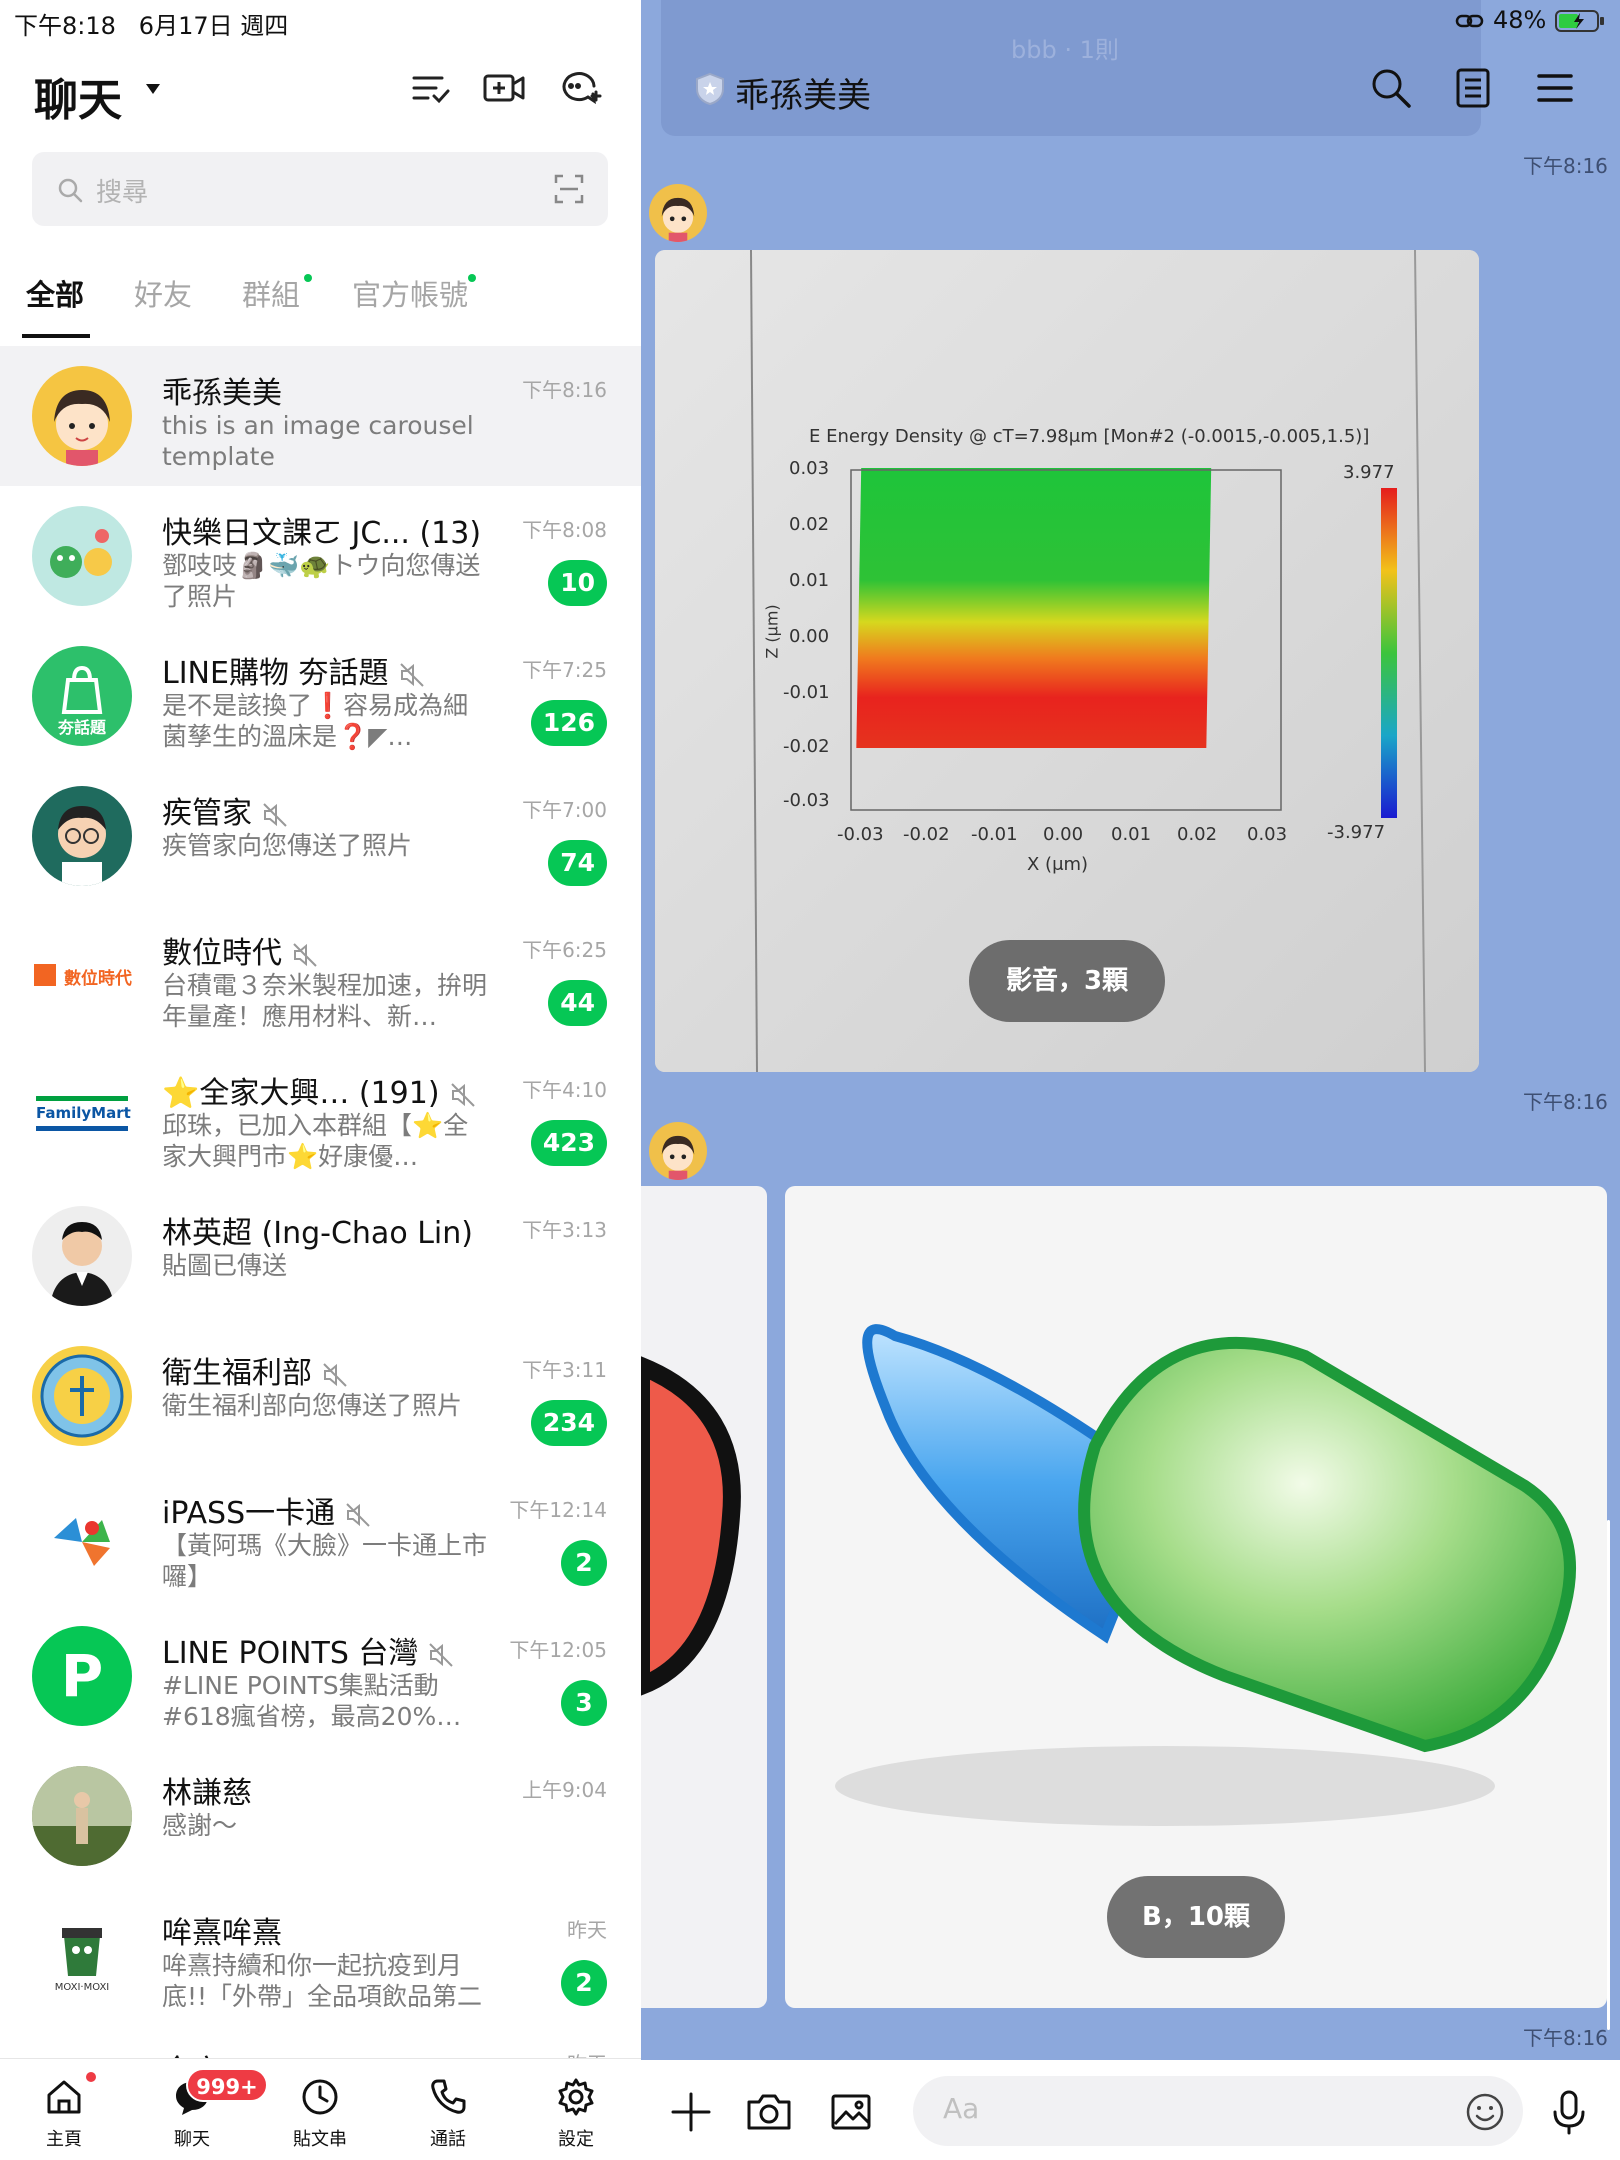 The height and width of the screenshot is (2160, 1620). I want to click on chat-time: 下午3:13, so click(564, 1230).